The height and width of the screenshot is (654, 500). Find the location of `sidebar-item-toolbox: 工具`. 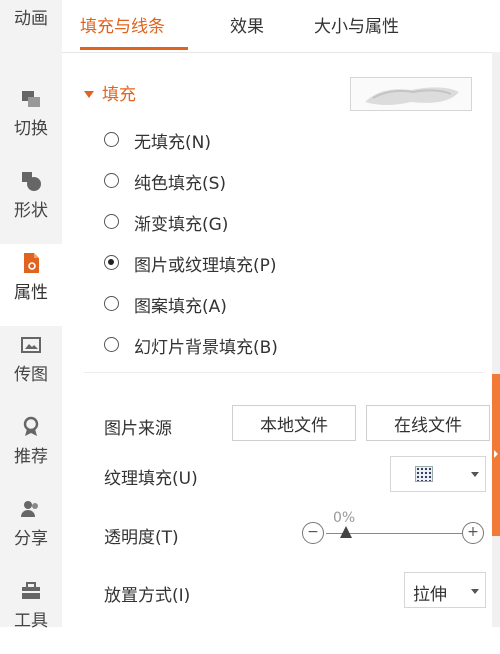

sidebar-item-toolbox: 工具 is located at coordinates (31, 613).